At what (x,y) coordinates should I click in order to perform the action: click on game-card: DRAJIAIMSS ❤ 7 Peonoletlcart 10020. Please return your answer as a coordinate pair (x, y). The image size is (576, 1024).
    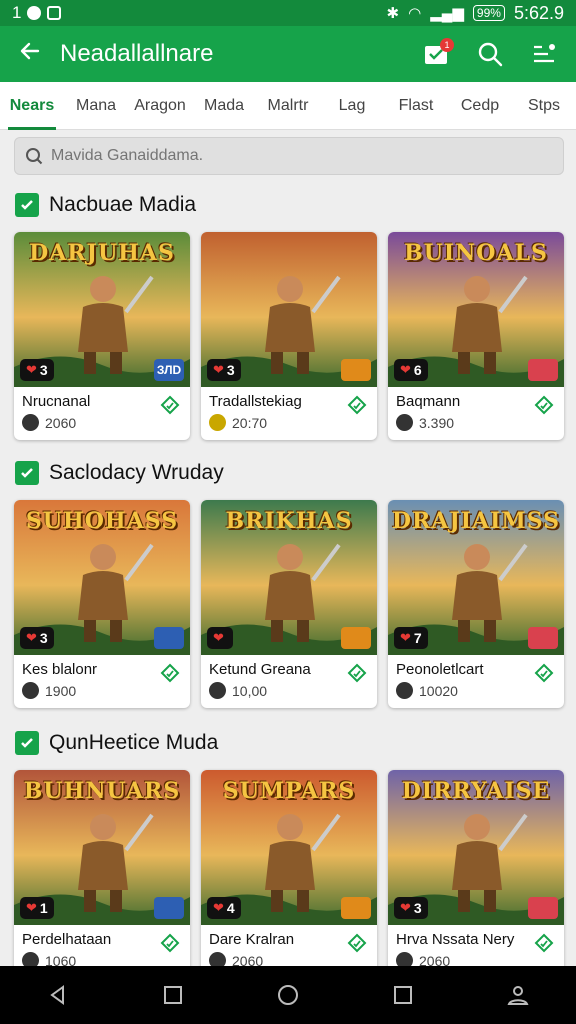
    Looking at the image, I should click on (476, 604).